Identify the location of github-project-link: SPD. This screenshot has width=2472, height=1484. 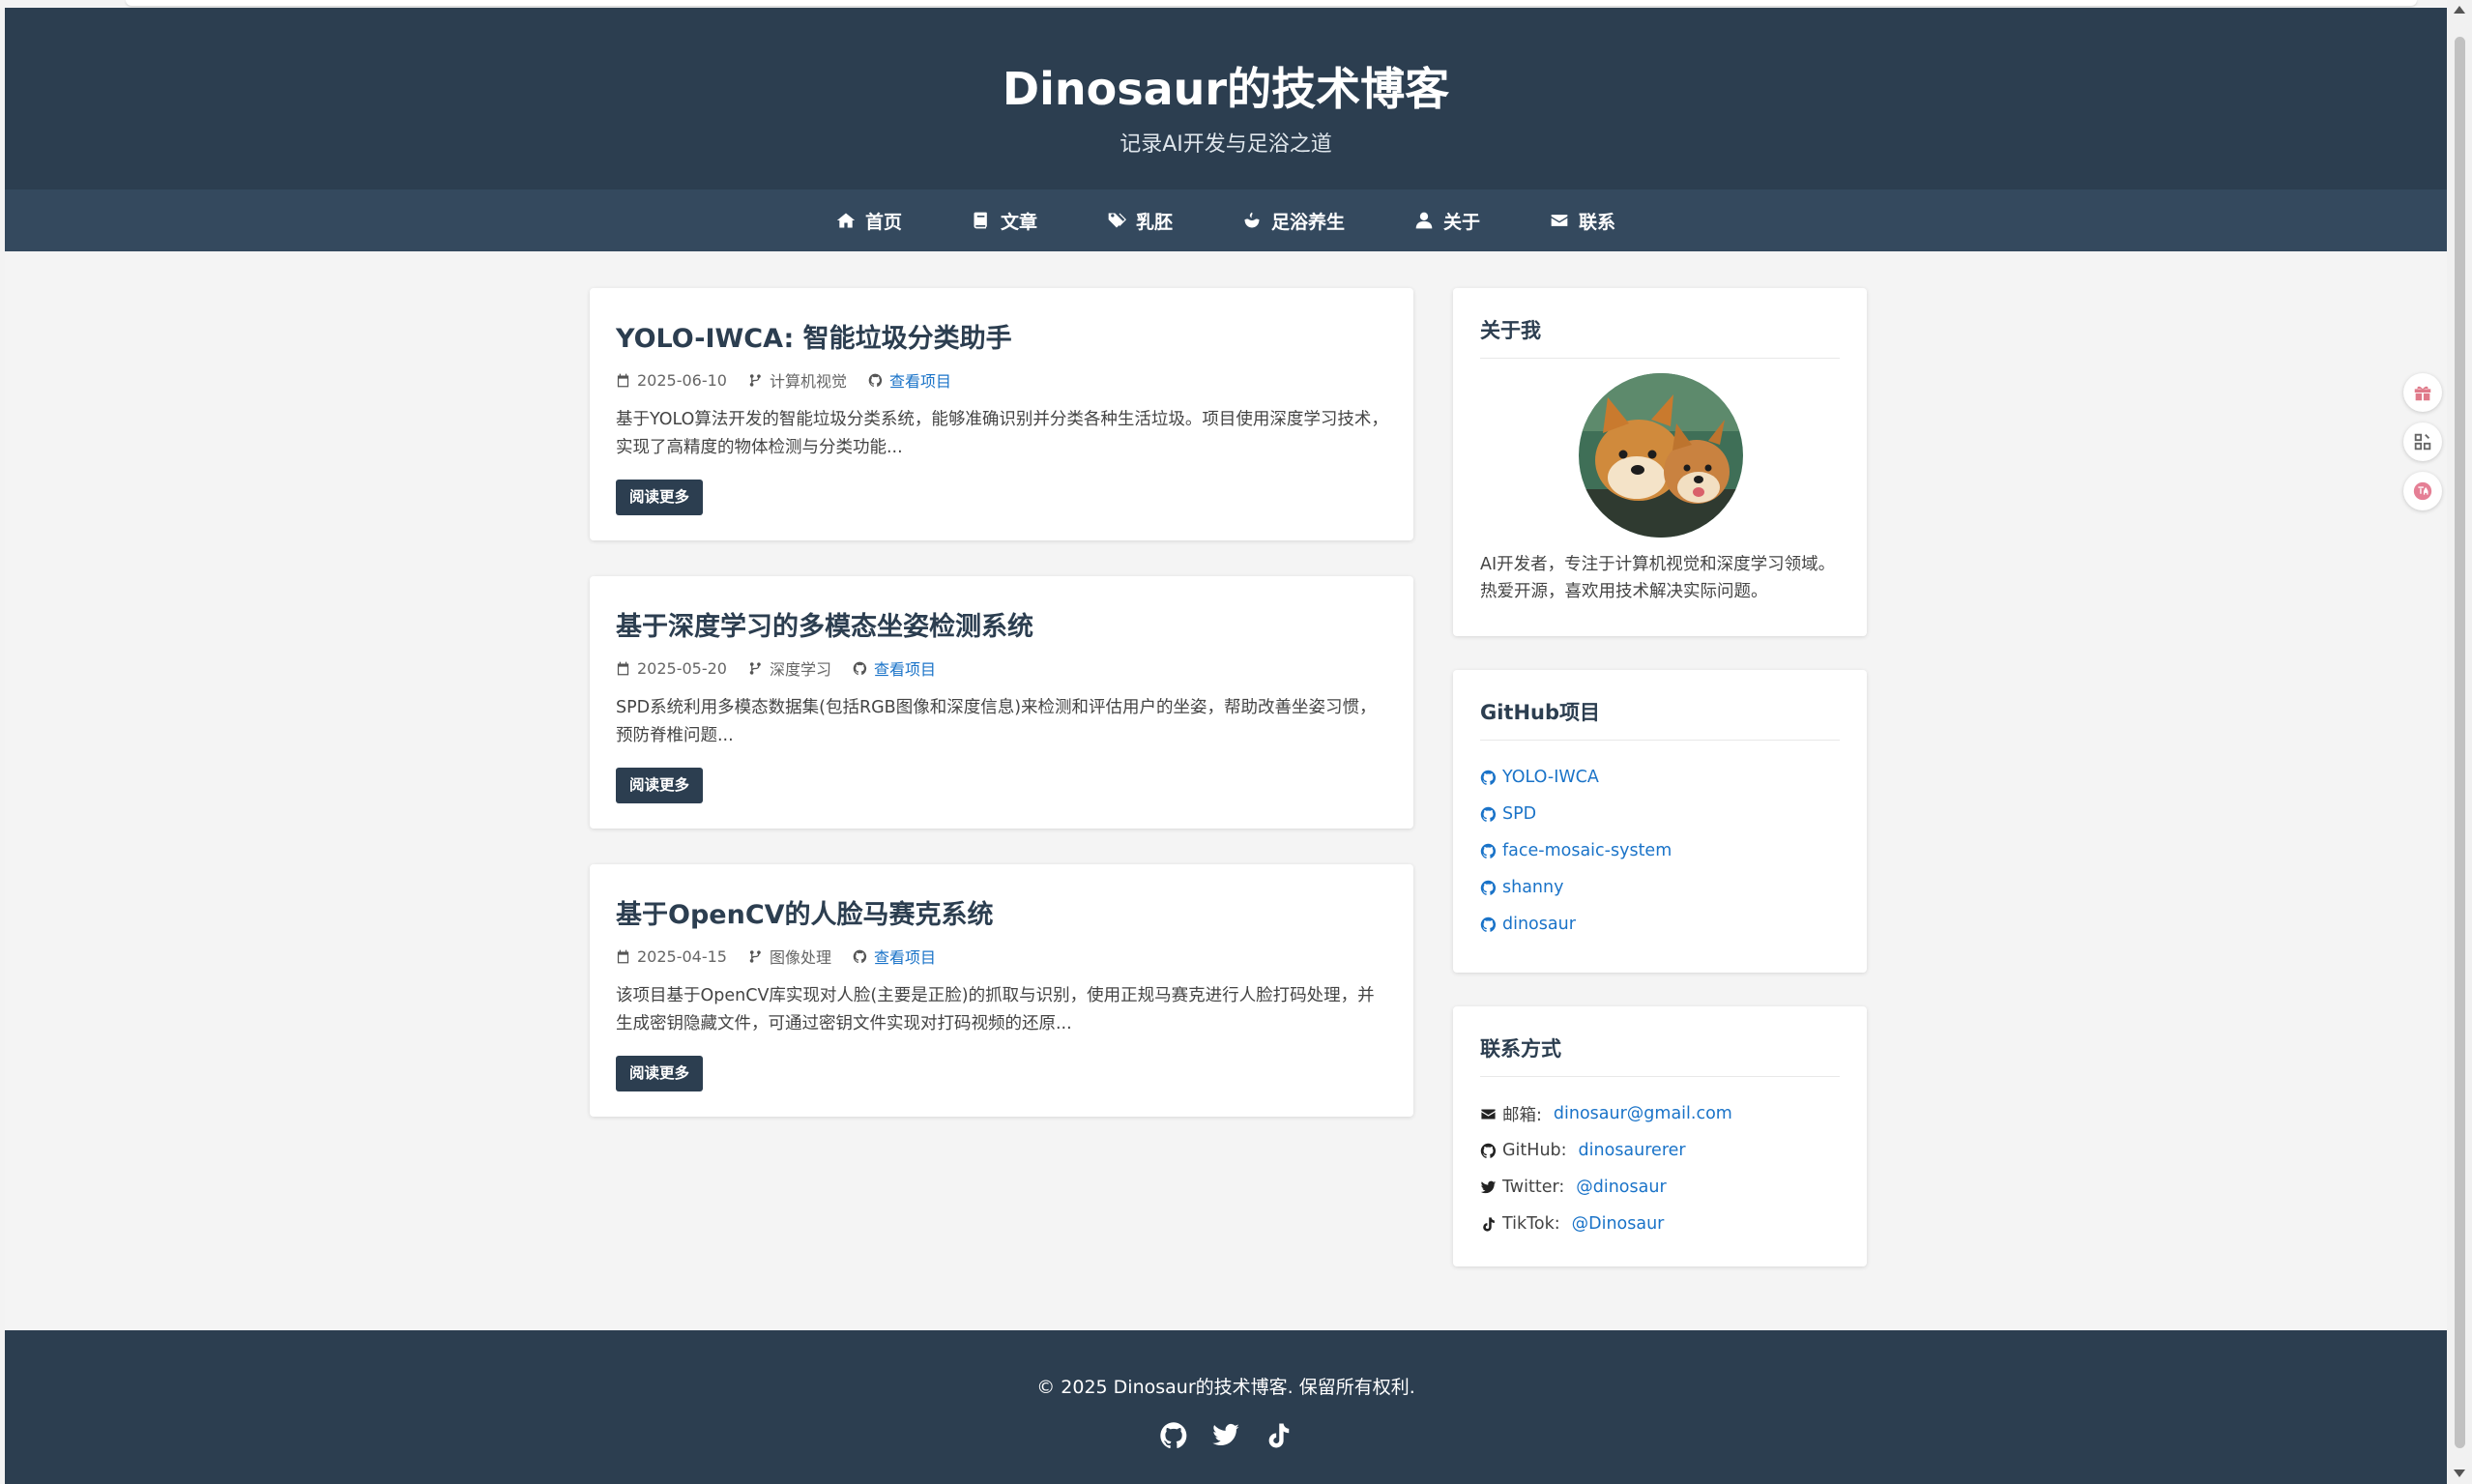
(1576, 814).